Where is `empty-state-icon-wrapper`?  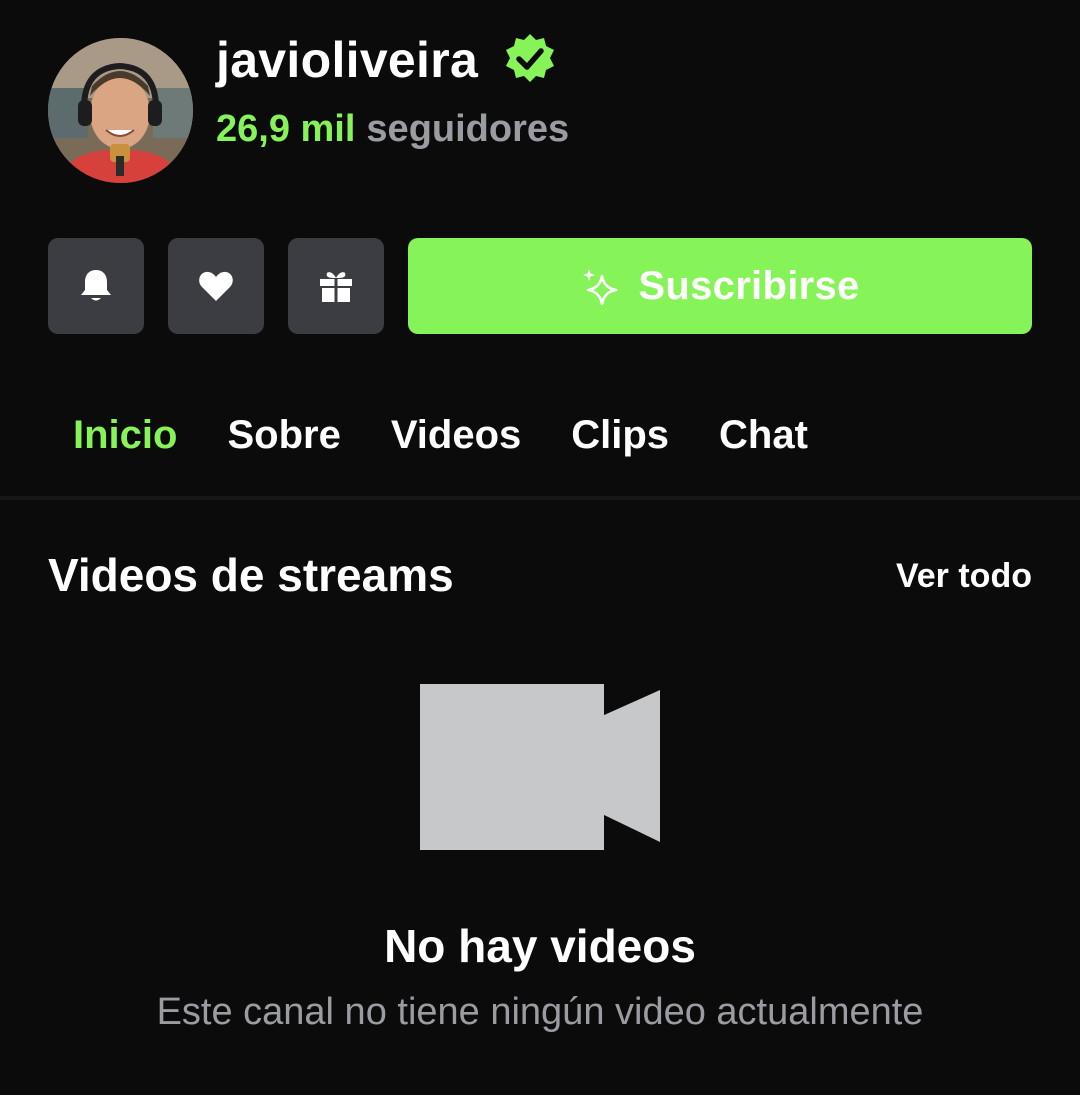 empty-state-icon-wrapper is located at coordinates (540, 767).